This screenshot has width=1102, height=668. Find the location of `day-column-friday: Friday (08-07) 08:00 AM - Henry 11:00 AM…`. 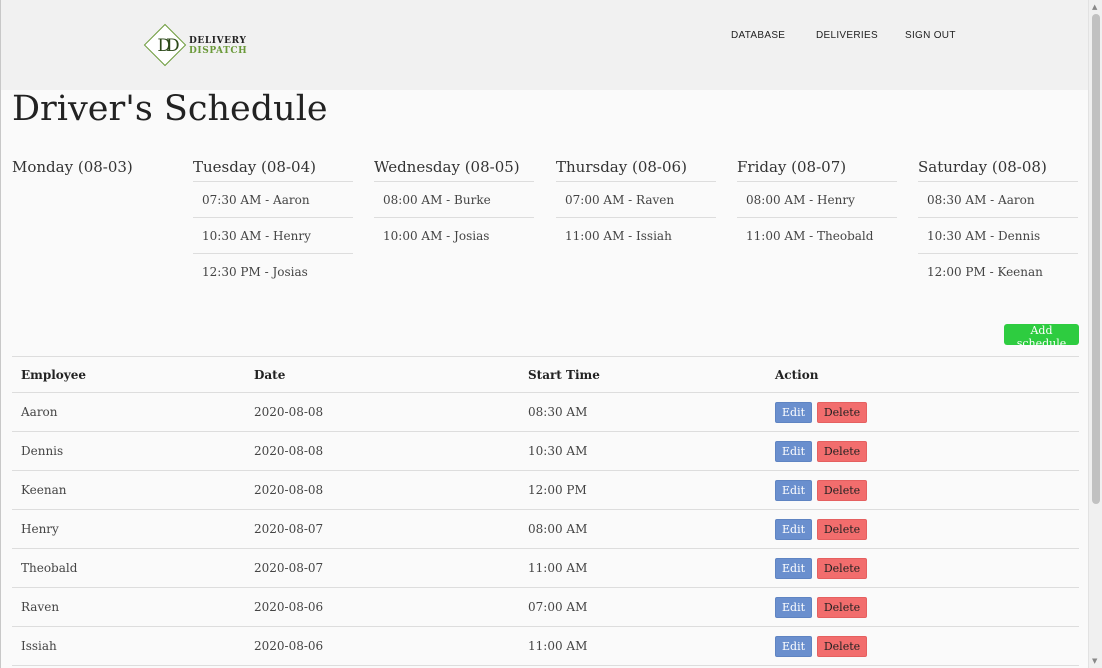

day-column-friday: Friday (08-07) 08:00 AM - Henry 11:00 AM… is located at coordinates (817, 206).